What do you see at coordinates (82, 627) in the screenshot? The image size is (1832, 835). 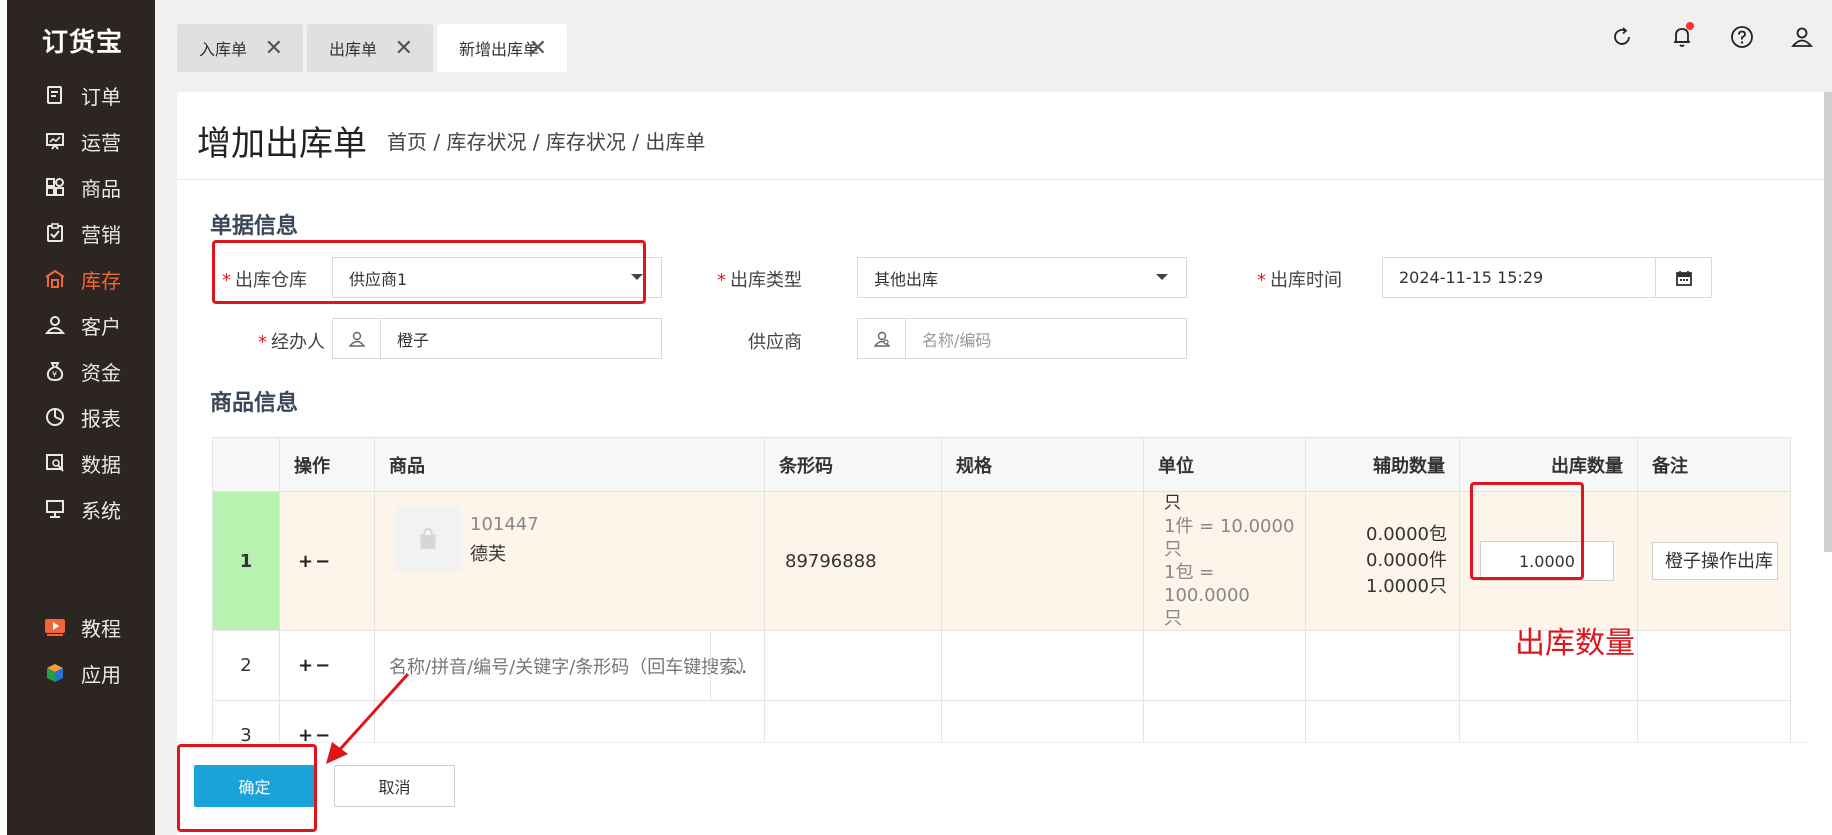 I see `sidebar-item-tutorial: 教程` at bounding box center [82, 627].